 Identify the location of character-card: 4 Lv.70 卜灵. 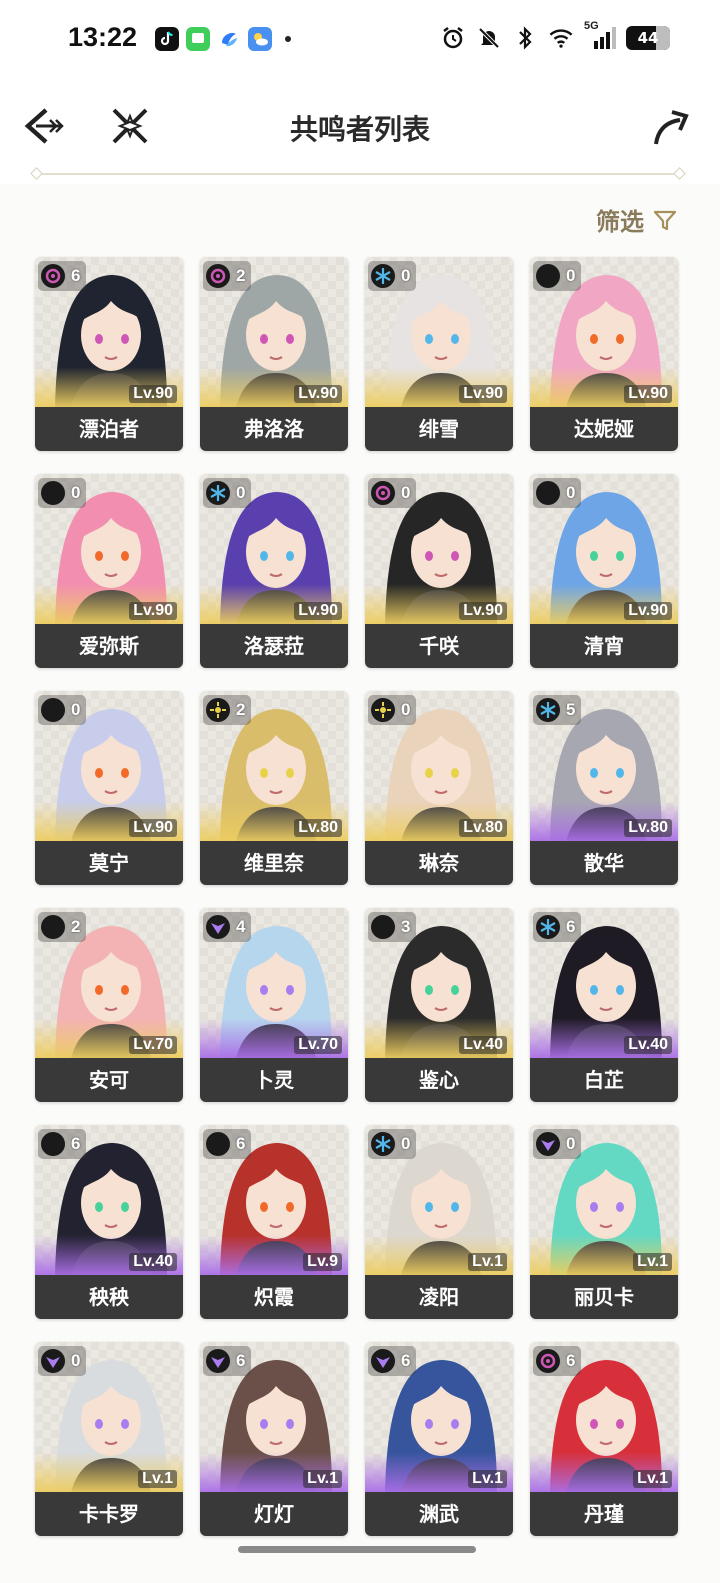
(274, 1005).